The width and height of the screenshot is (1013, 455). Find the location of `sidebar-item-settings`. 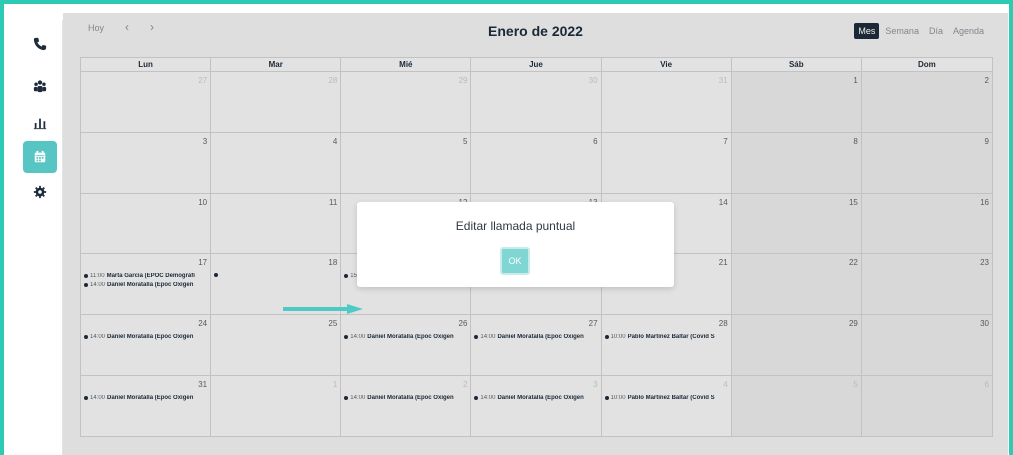

sidebar-item-settings is located at coordinates (40, 192).